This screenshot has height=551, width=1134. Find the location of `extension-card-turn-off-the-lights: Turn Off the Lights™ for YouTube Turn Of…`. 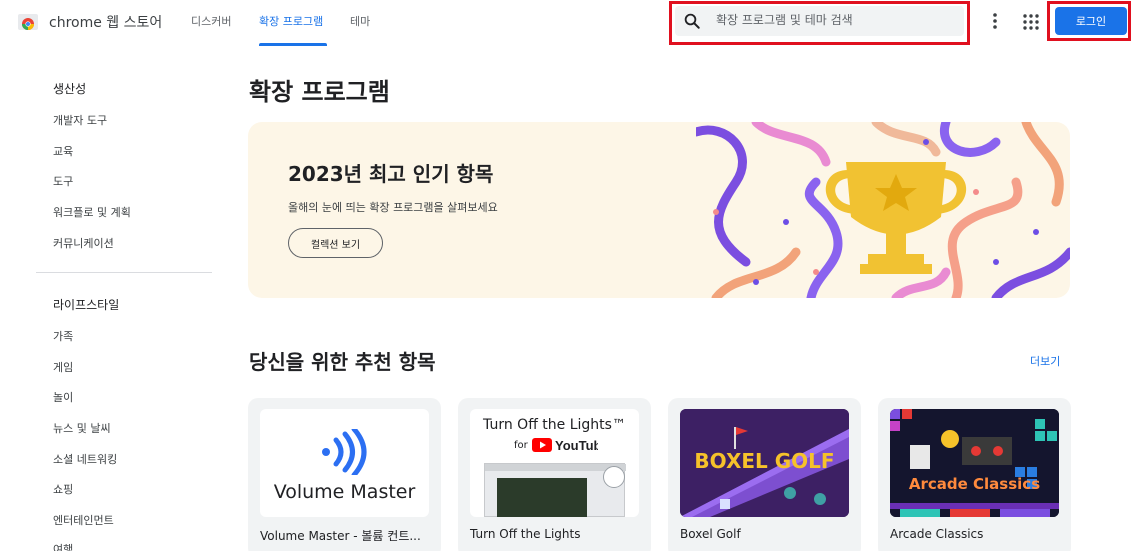

extension-card-turn-off-the-lights: Turn Off the Lights™ for YouTube Turn Of… is located at coordinates (554, 474).